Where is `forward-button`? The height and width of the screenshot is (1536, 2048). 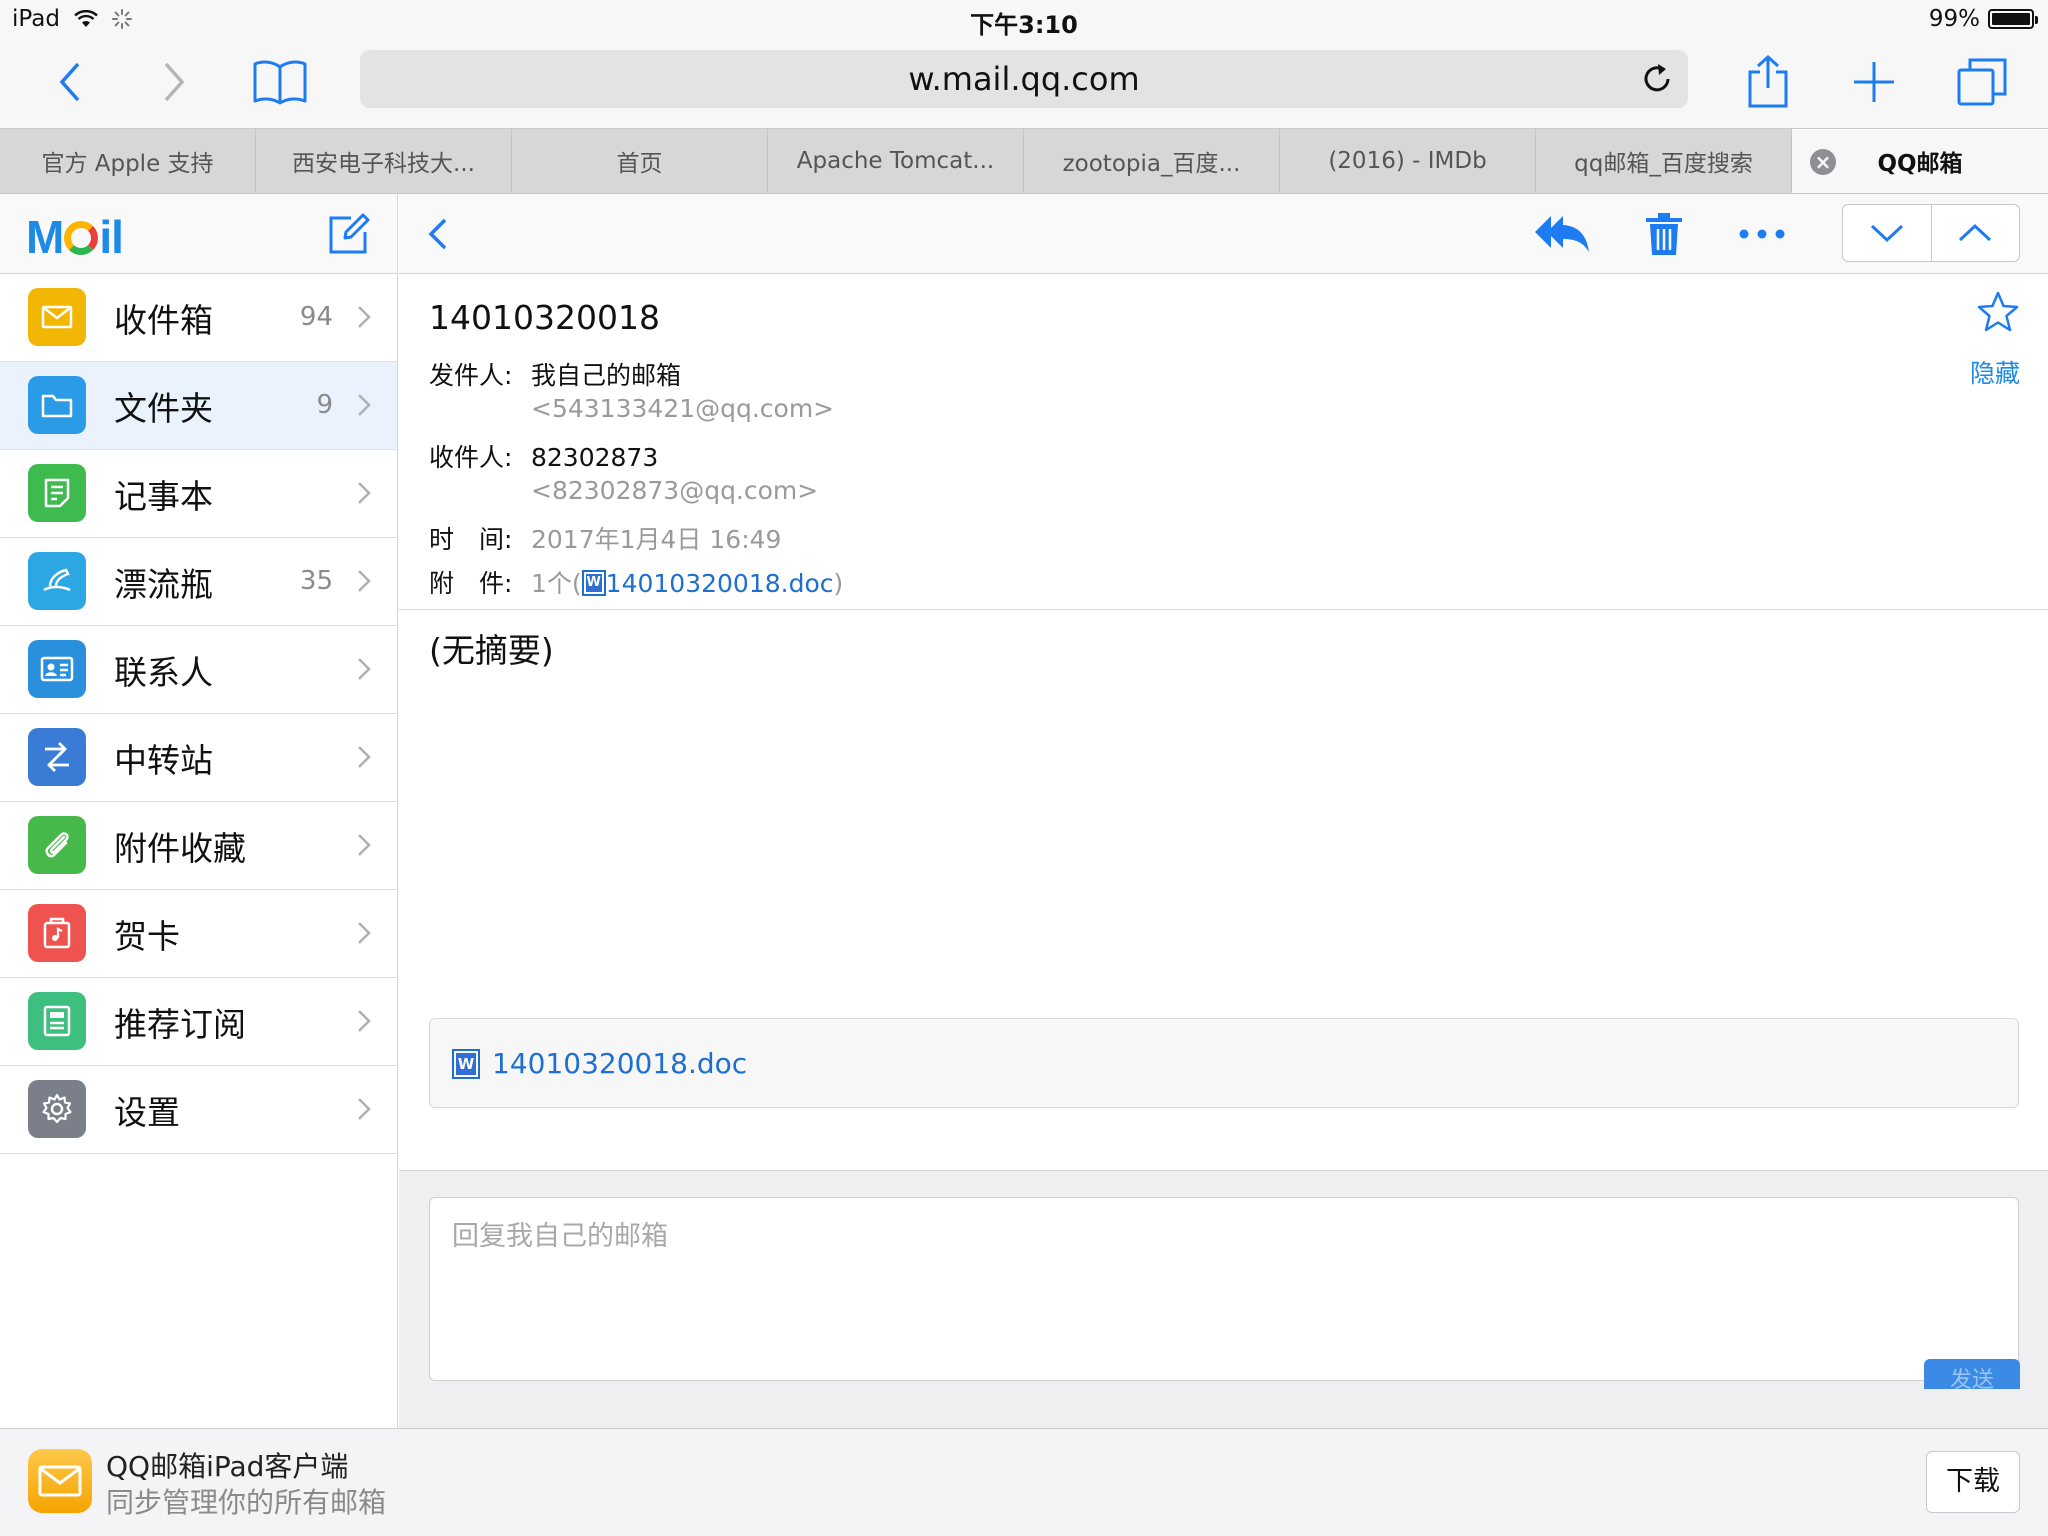 forward-button is located at coordinates (174, 82).